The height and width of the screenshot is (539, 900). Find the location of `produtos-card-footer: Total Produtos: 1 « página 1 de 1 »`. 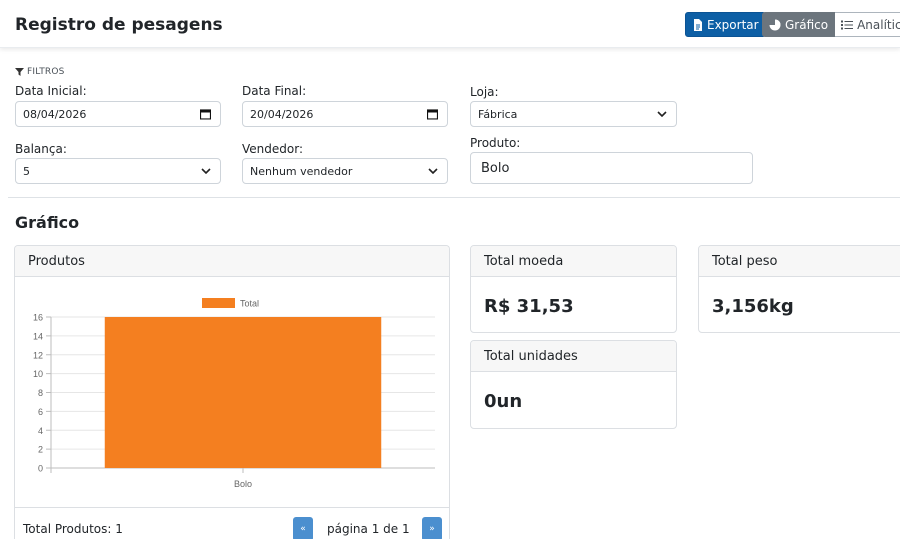

produtos-card-footer: Total Produtos: 1 « página 1 de 1 » is located at coordinates (232, 523).